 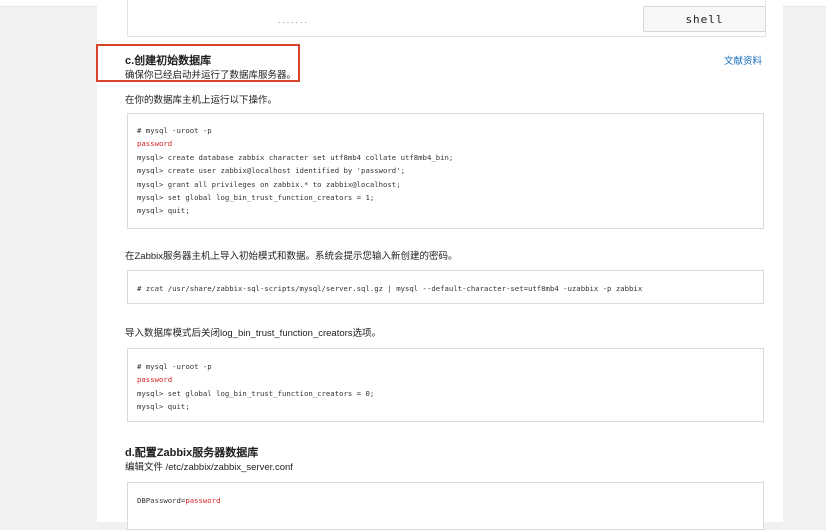 I want to click on code-fragment: . . . . . . ., so click(x=292, y=20).